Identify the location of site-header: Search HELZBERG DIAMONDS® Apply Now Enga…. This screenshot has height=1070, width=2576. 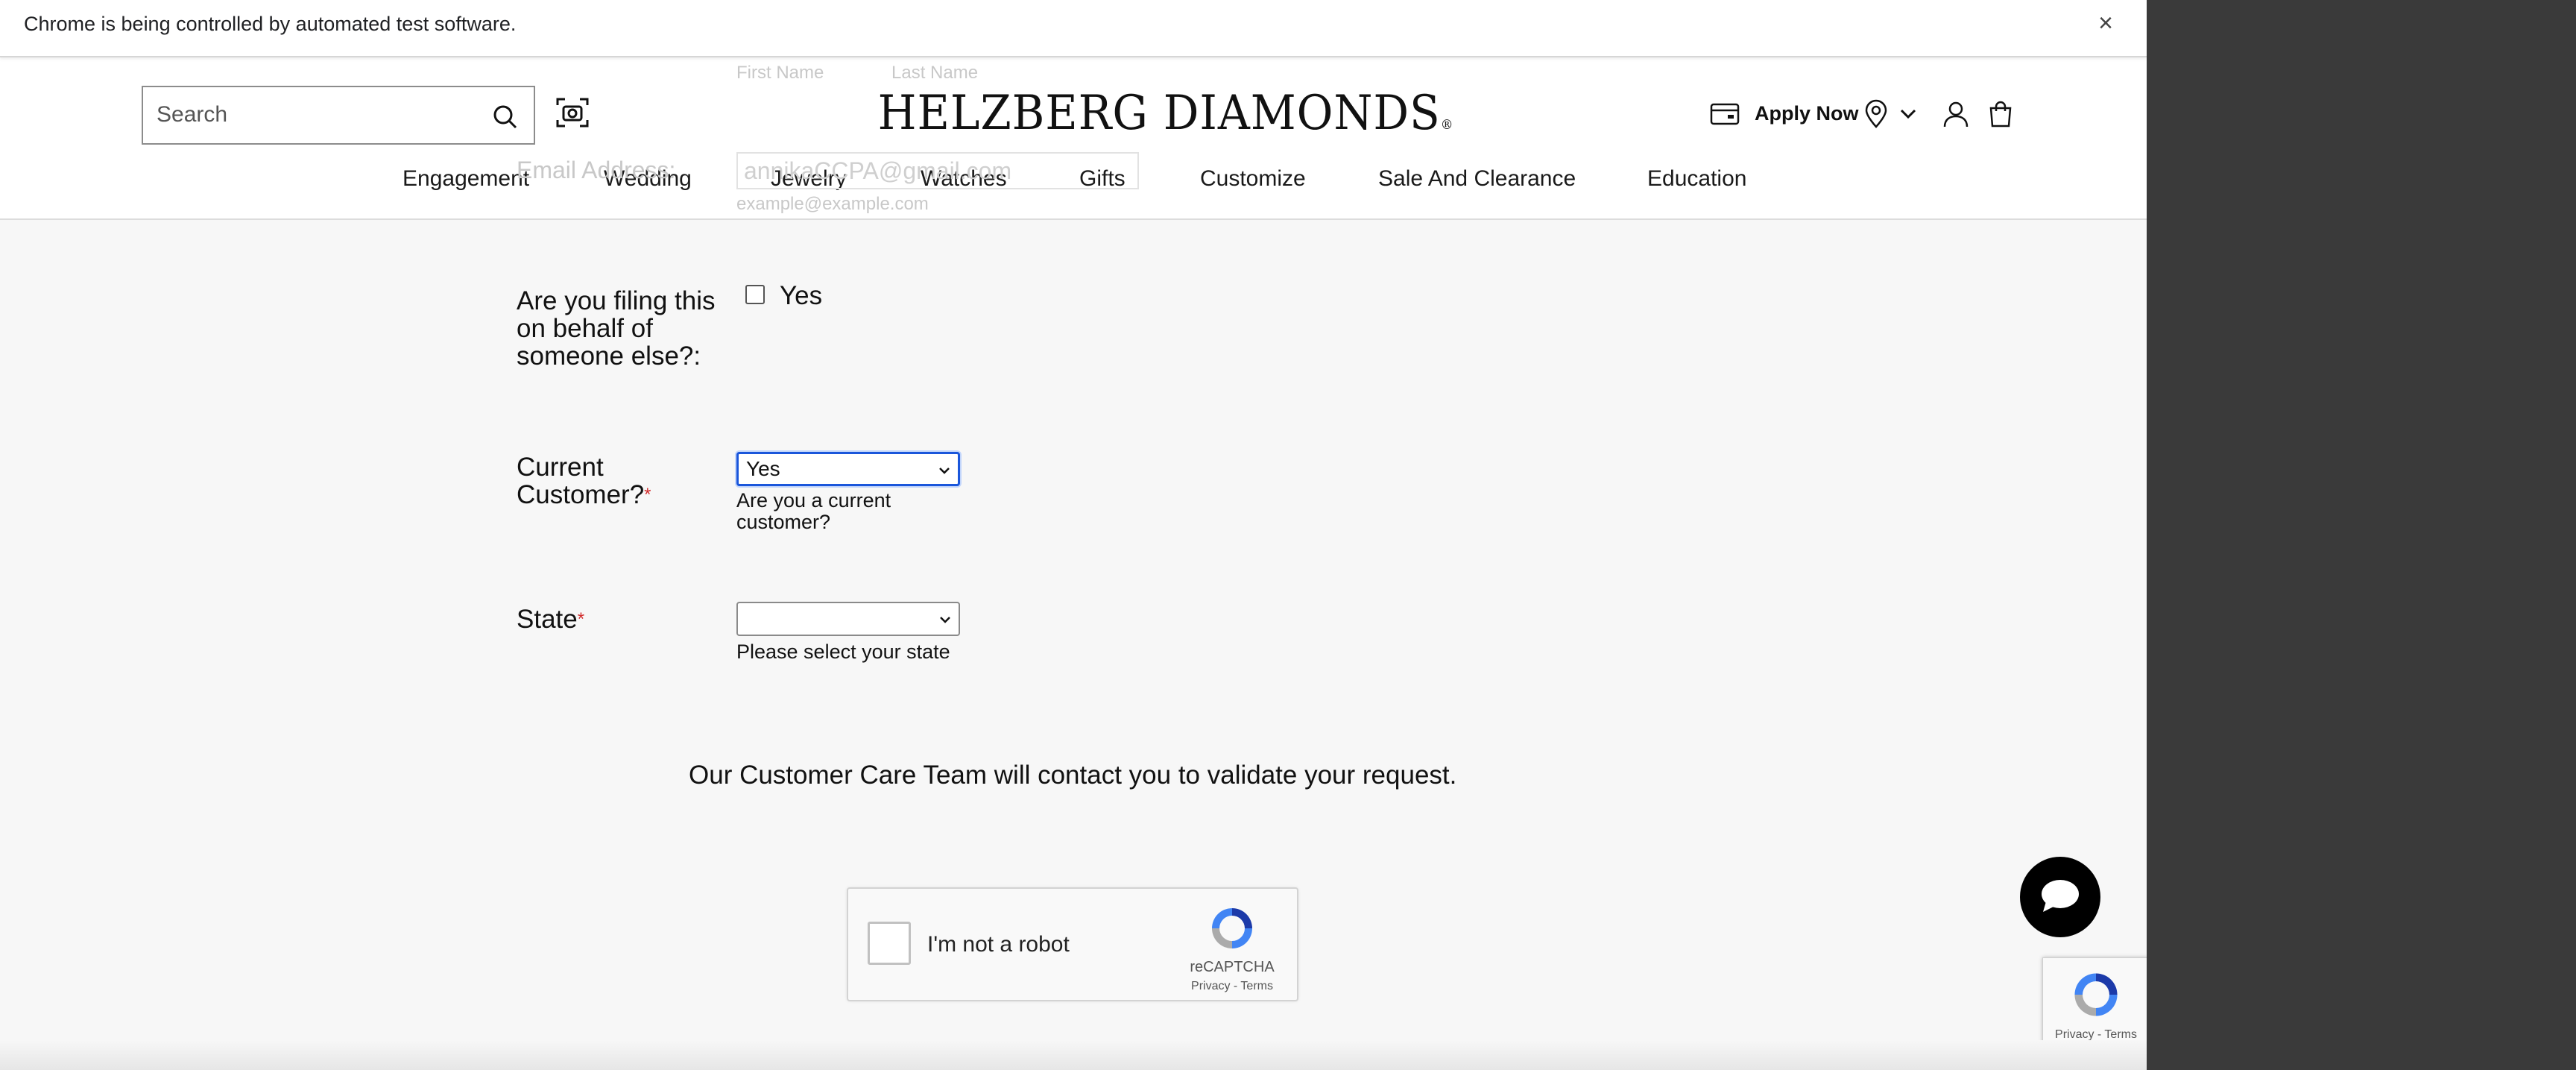
(1073, 138).